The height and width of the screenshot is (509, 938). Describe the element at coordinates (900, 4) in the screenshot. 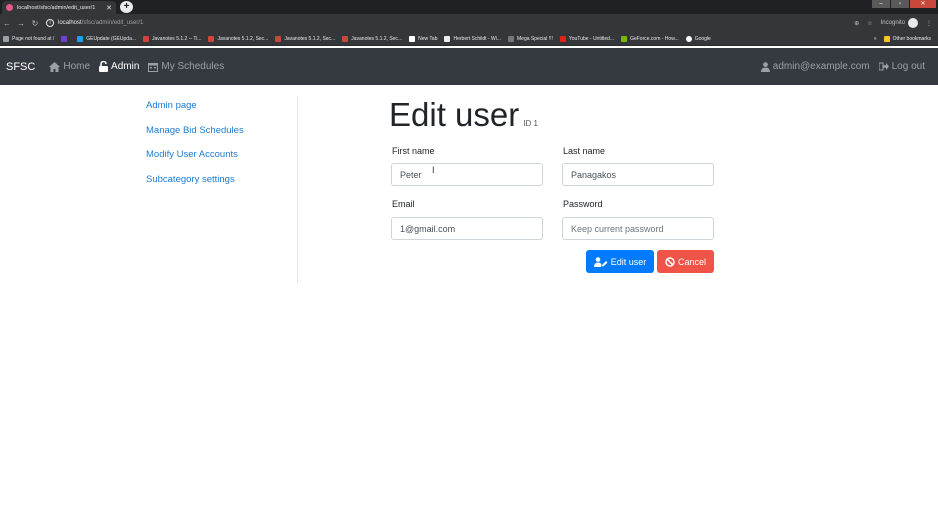

I see `maximize-icon: ▫` at that location.